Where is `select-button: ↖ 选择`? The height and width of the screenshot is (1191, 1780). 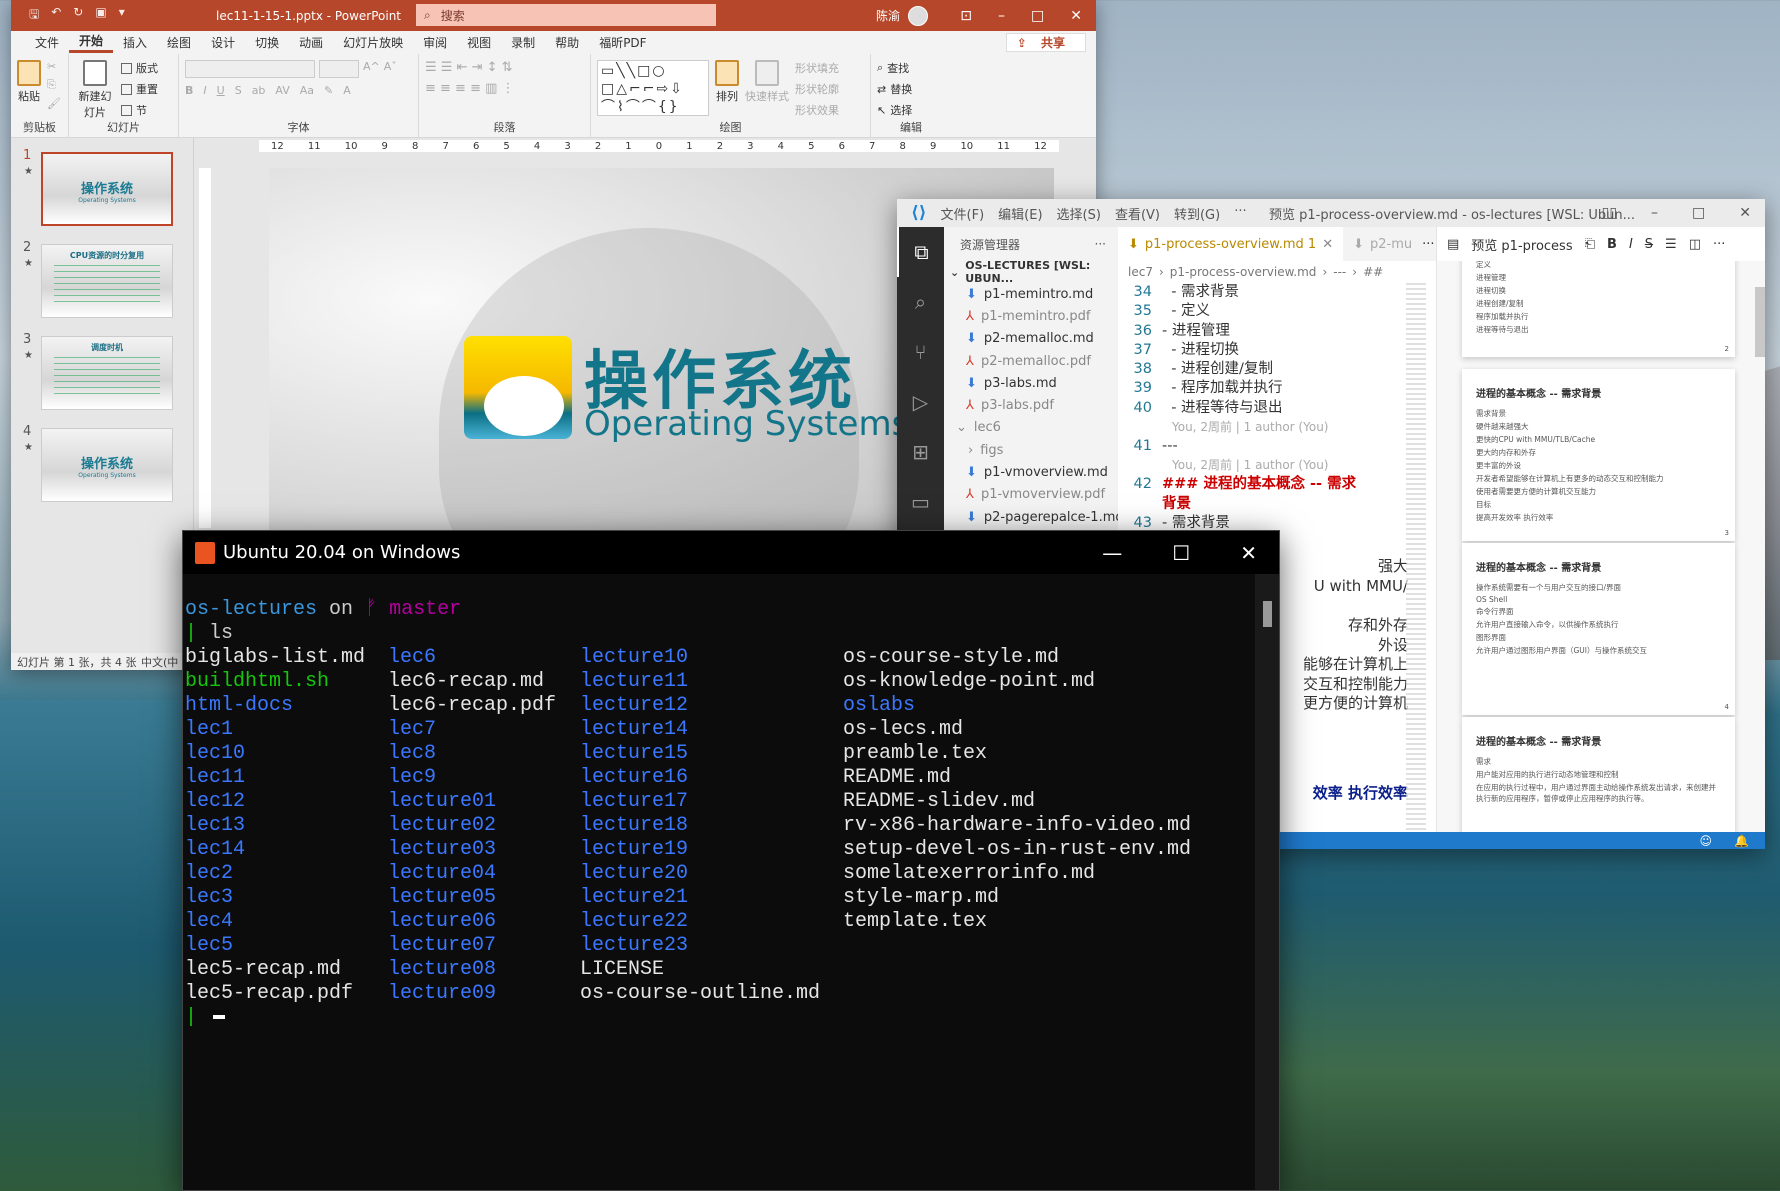 select-button: ↖ 选择 is located at coordinates (894, 110).